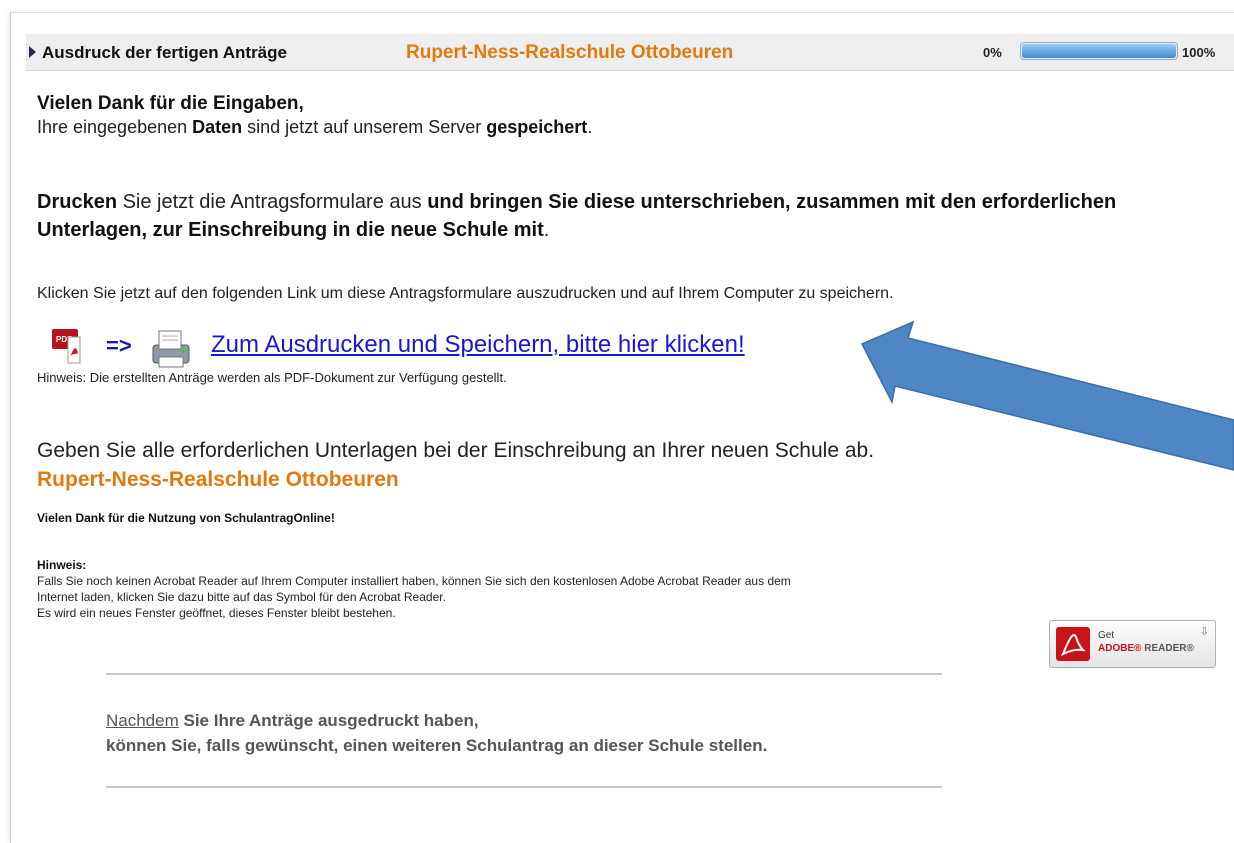 The width and height of the screenshot is (1234, 843). What do you see at coordinates (164, 52) in the screenshot?
I see `section-title: Ausdruck der fertigen Anträge` at bounding box center [164, 52].